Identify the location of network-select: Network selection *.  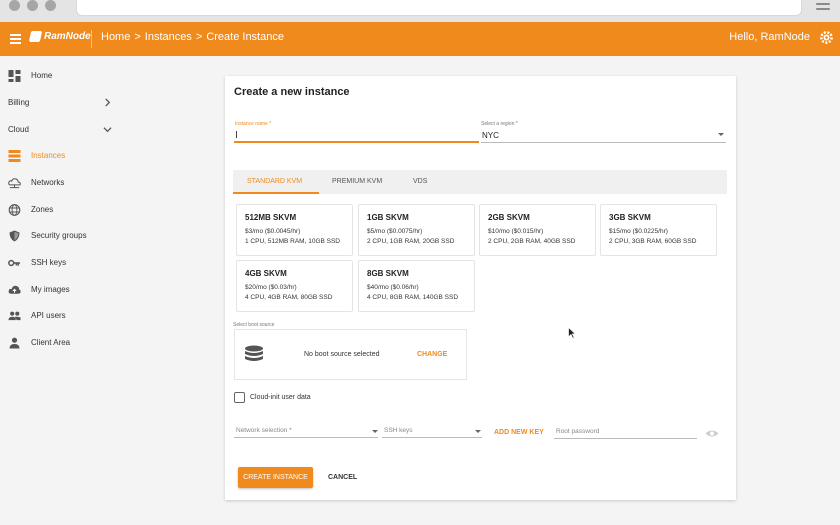
(264, 430).